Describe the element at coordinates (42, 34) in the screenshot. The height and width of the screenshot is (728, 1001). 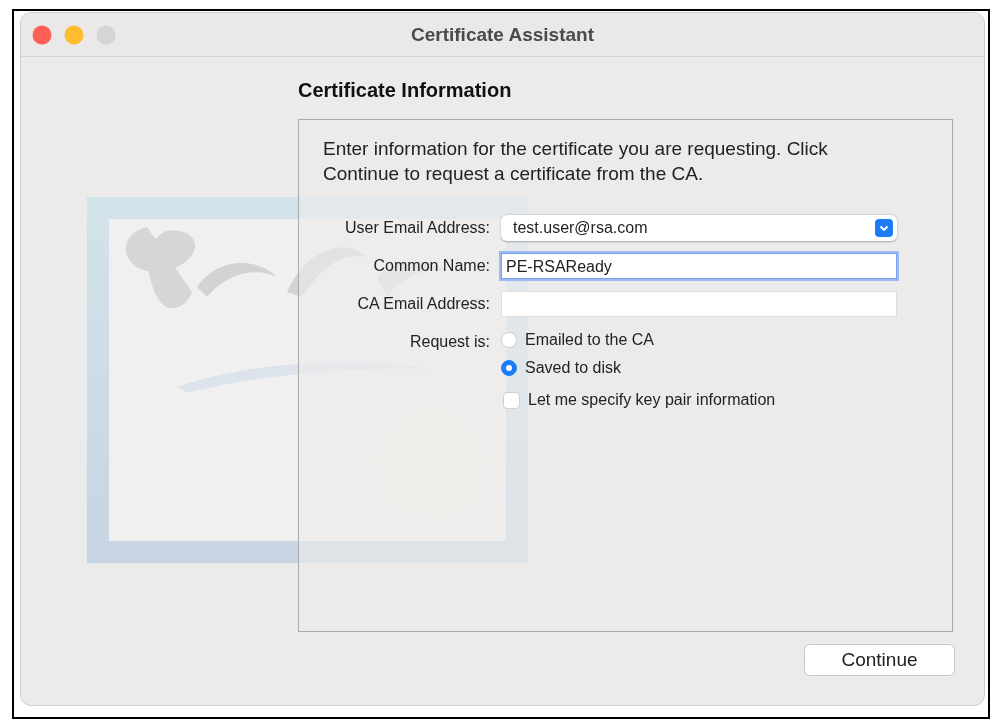
I see `close-icon` at that location.